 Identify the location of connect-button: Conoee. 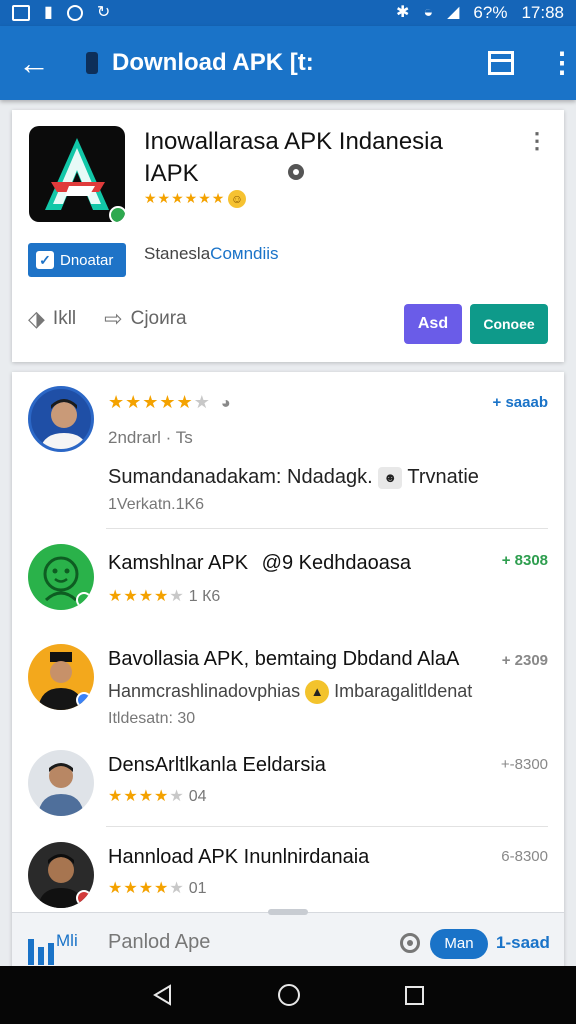
(509, 324).